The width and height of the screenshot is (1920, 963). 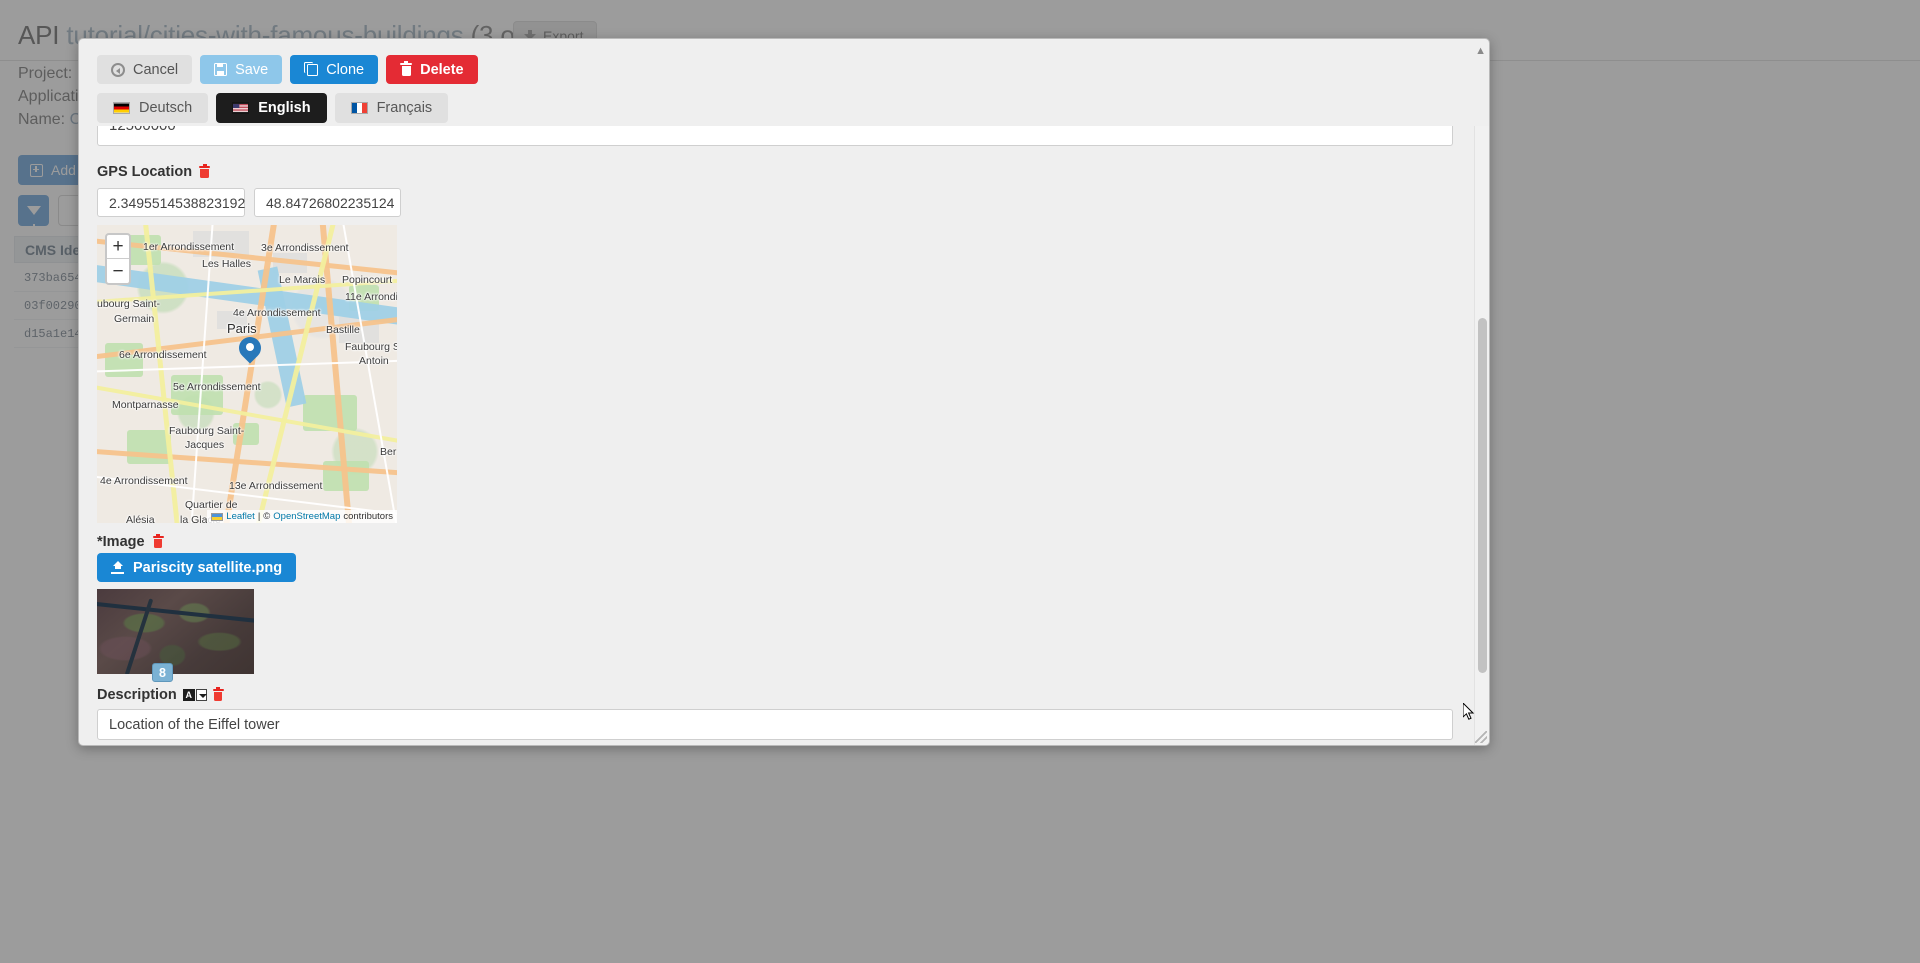 I want to click on modal-scrollbar-track, so click(x=1481, y=435).